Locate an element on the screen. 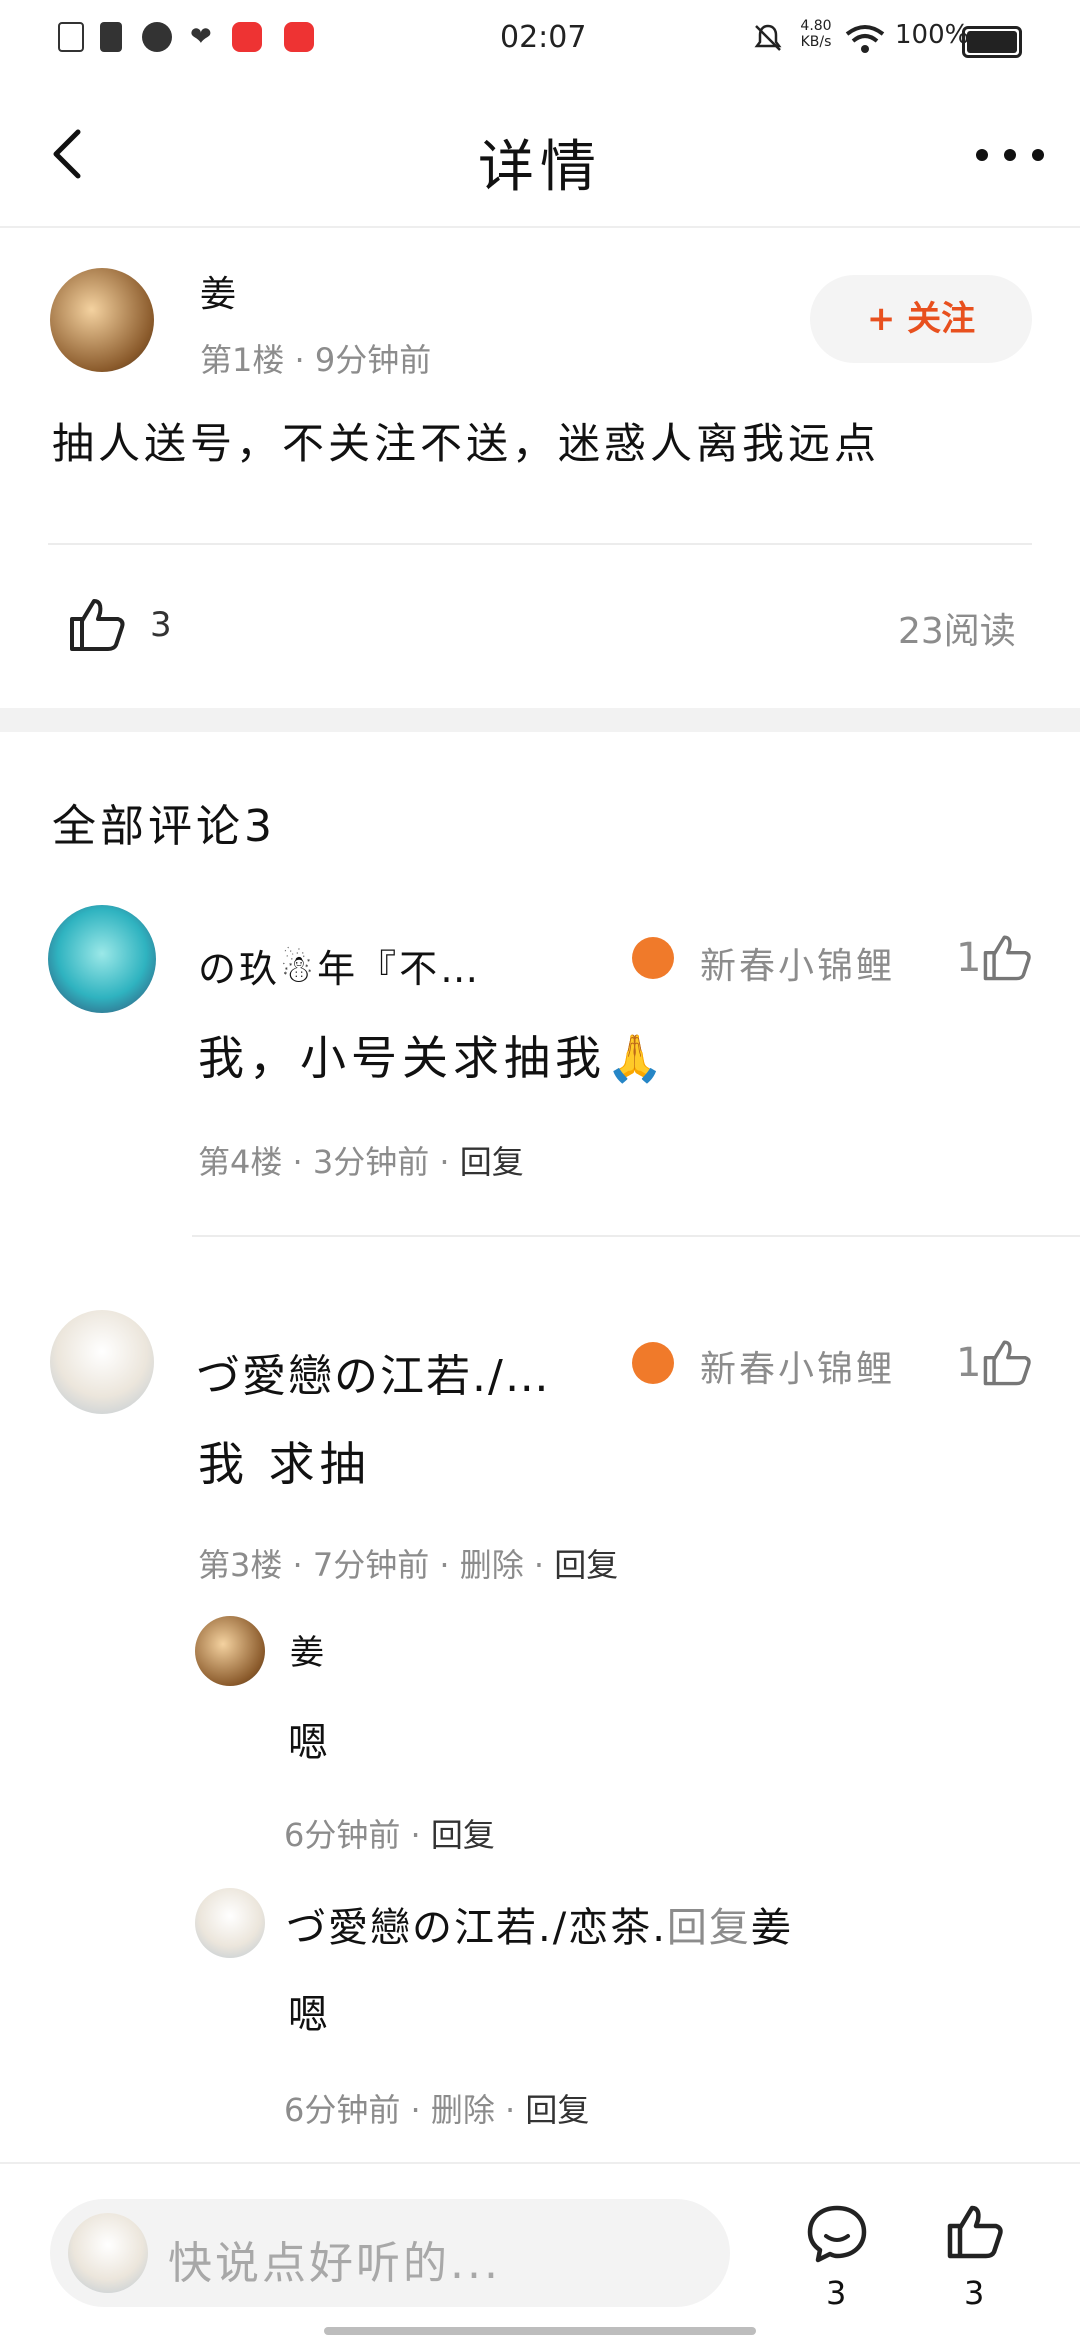 The image size is (1080, 2342). notification-icon is located at coordinates (71, 37).